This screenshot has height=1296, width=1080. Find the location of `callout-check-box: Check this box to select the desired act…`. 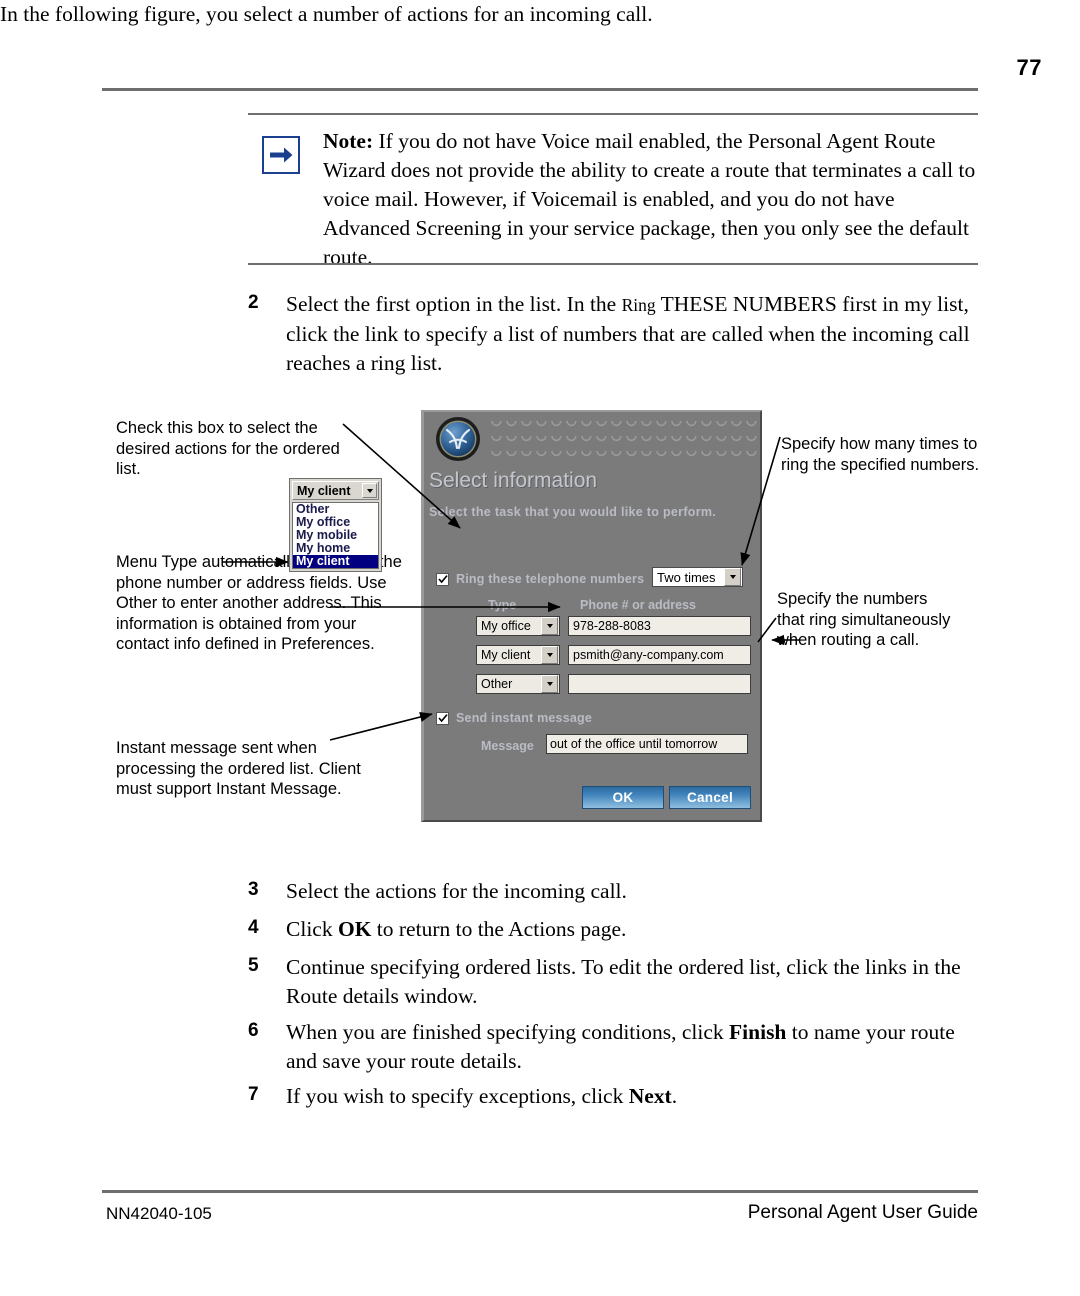

callout-check-box: Check this box to select the desired act… is located at coordinates (228, 448).